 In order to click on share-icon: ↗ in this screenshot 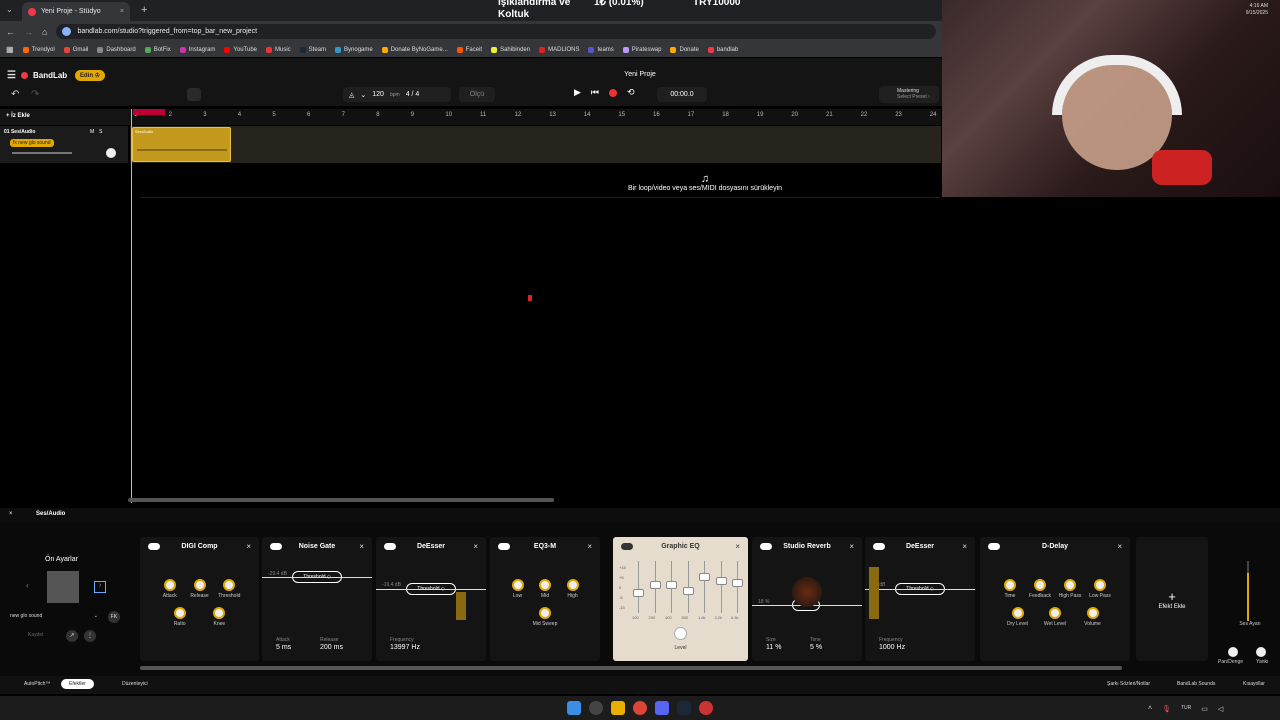, I will do `click(72, 636)`.